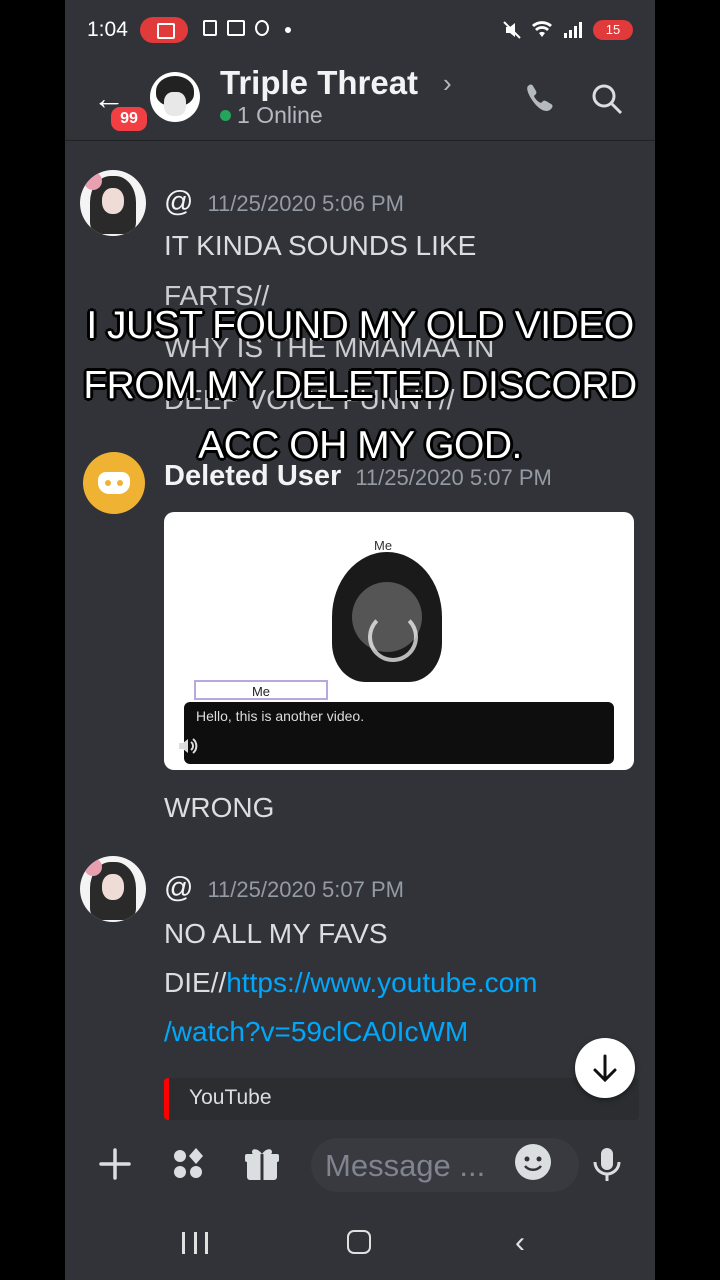  I want to click on channel-title: Triple Threat, so click(319, 83).